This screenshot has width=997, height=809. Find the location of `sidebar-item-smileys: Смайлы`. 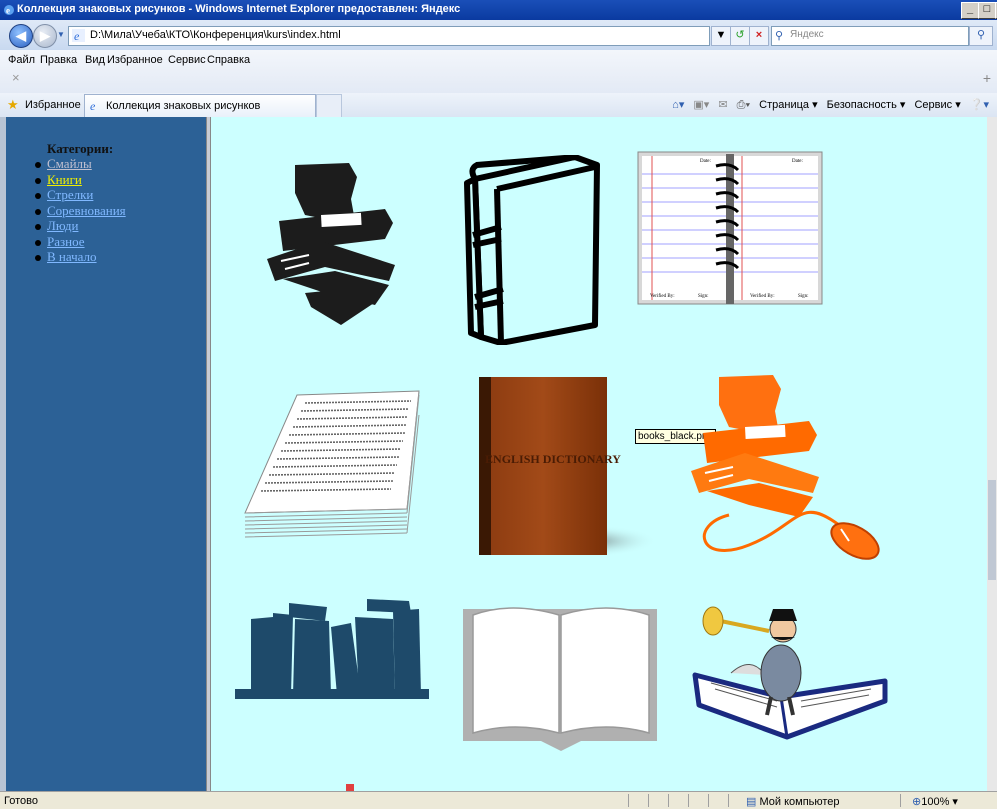

sidebar-item-smileys: Смайлы is located at coordinates (80, 164).